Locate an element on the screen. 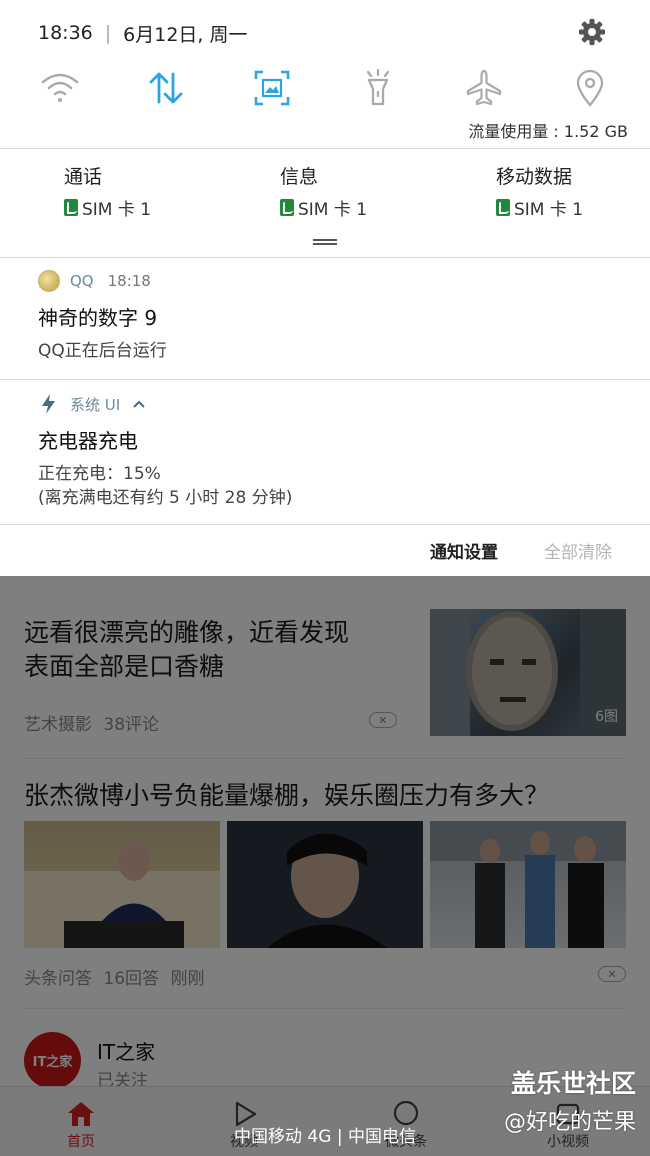  notification-title: 充电器充电 is located at coordinates (88, 441).